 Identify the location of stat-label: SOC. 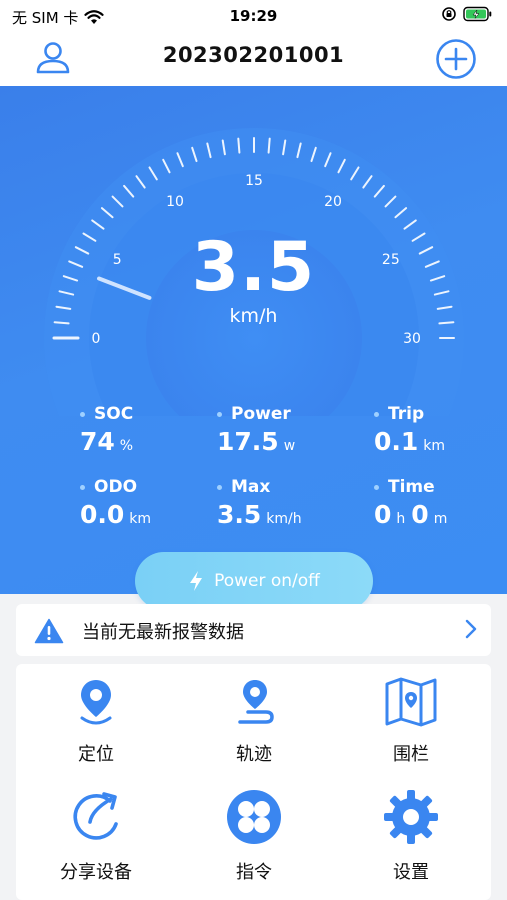
(114, 414).